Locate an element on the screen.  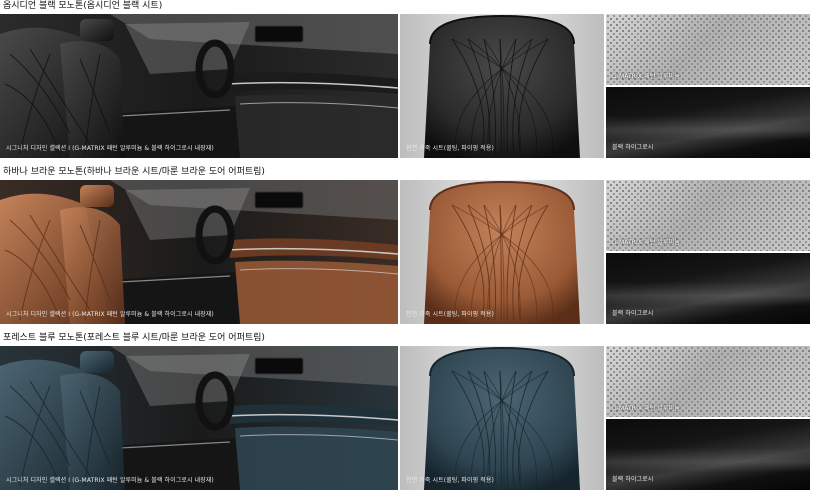
section-title: 포레스트 블루 모노톤(포레스트 블루 시트/마룬 브라운 도어 어퍼트림) is located at coordinates (134, 338).